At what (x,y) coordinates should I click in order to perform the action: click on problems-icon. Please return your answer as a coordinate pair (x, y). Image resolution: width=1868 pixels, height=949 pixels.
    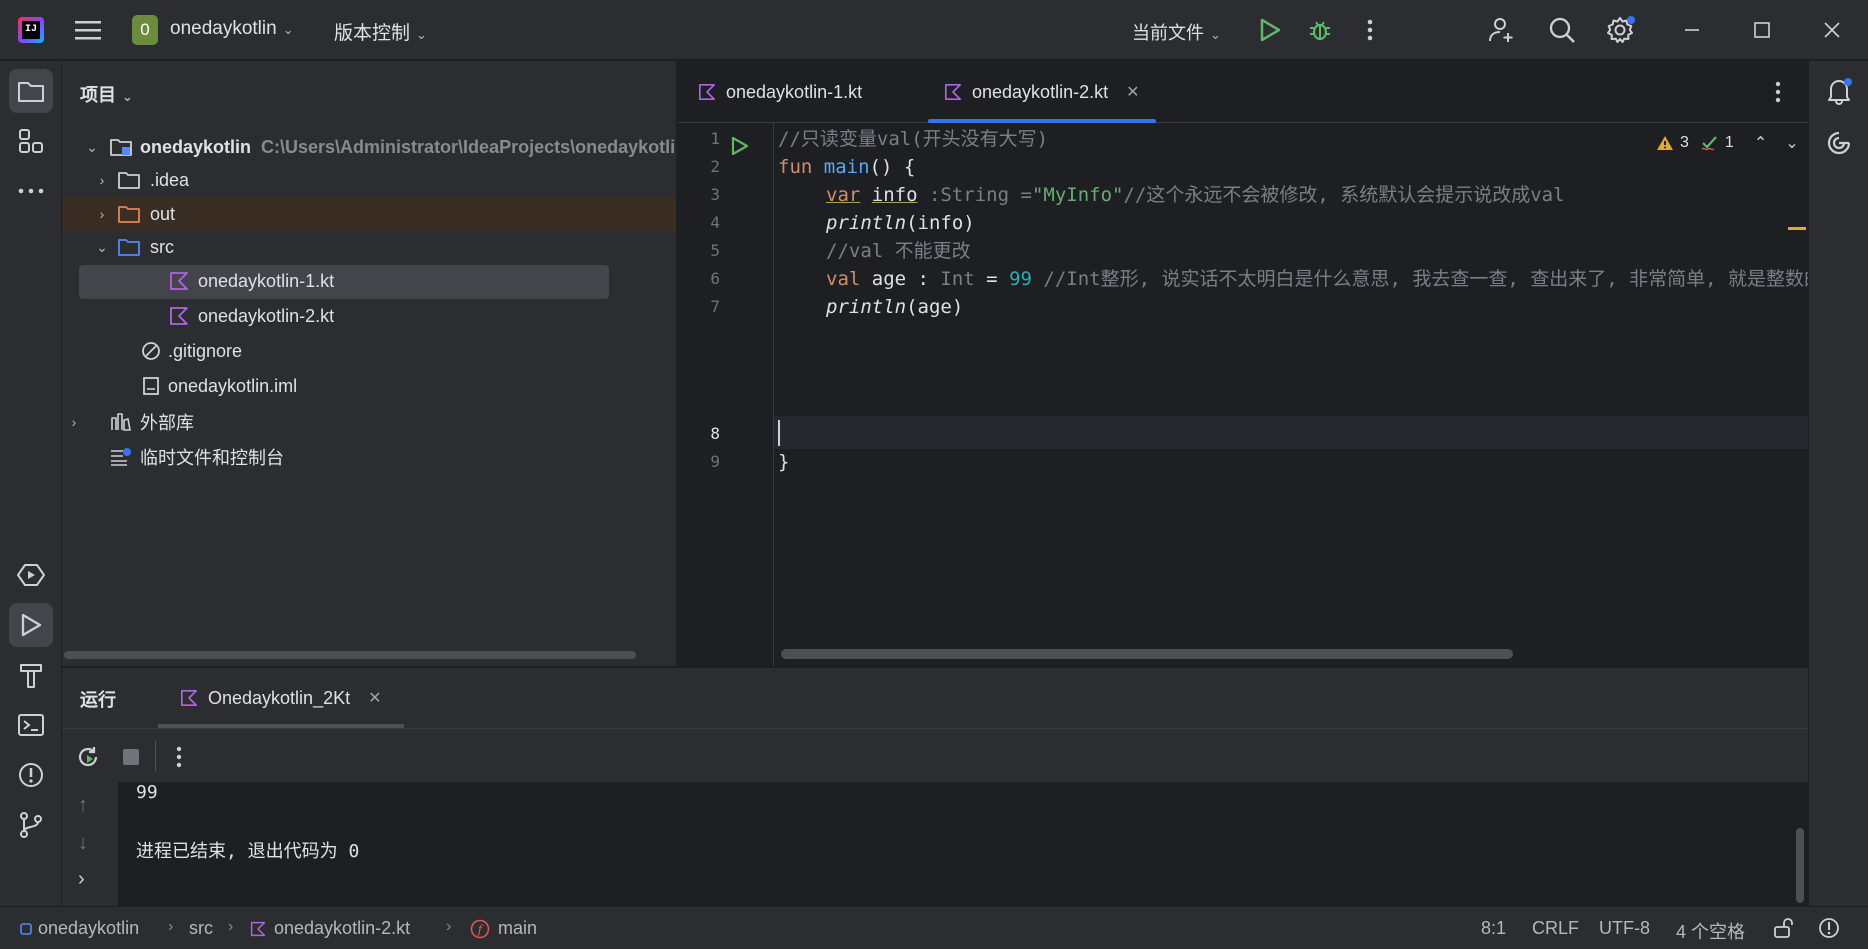
    Looking at the image, I should click on (31, 775).